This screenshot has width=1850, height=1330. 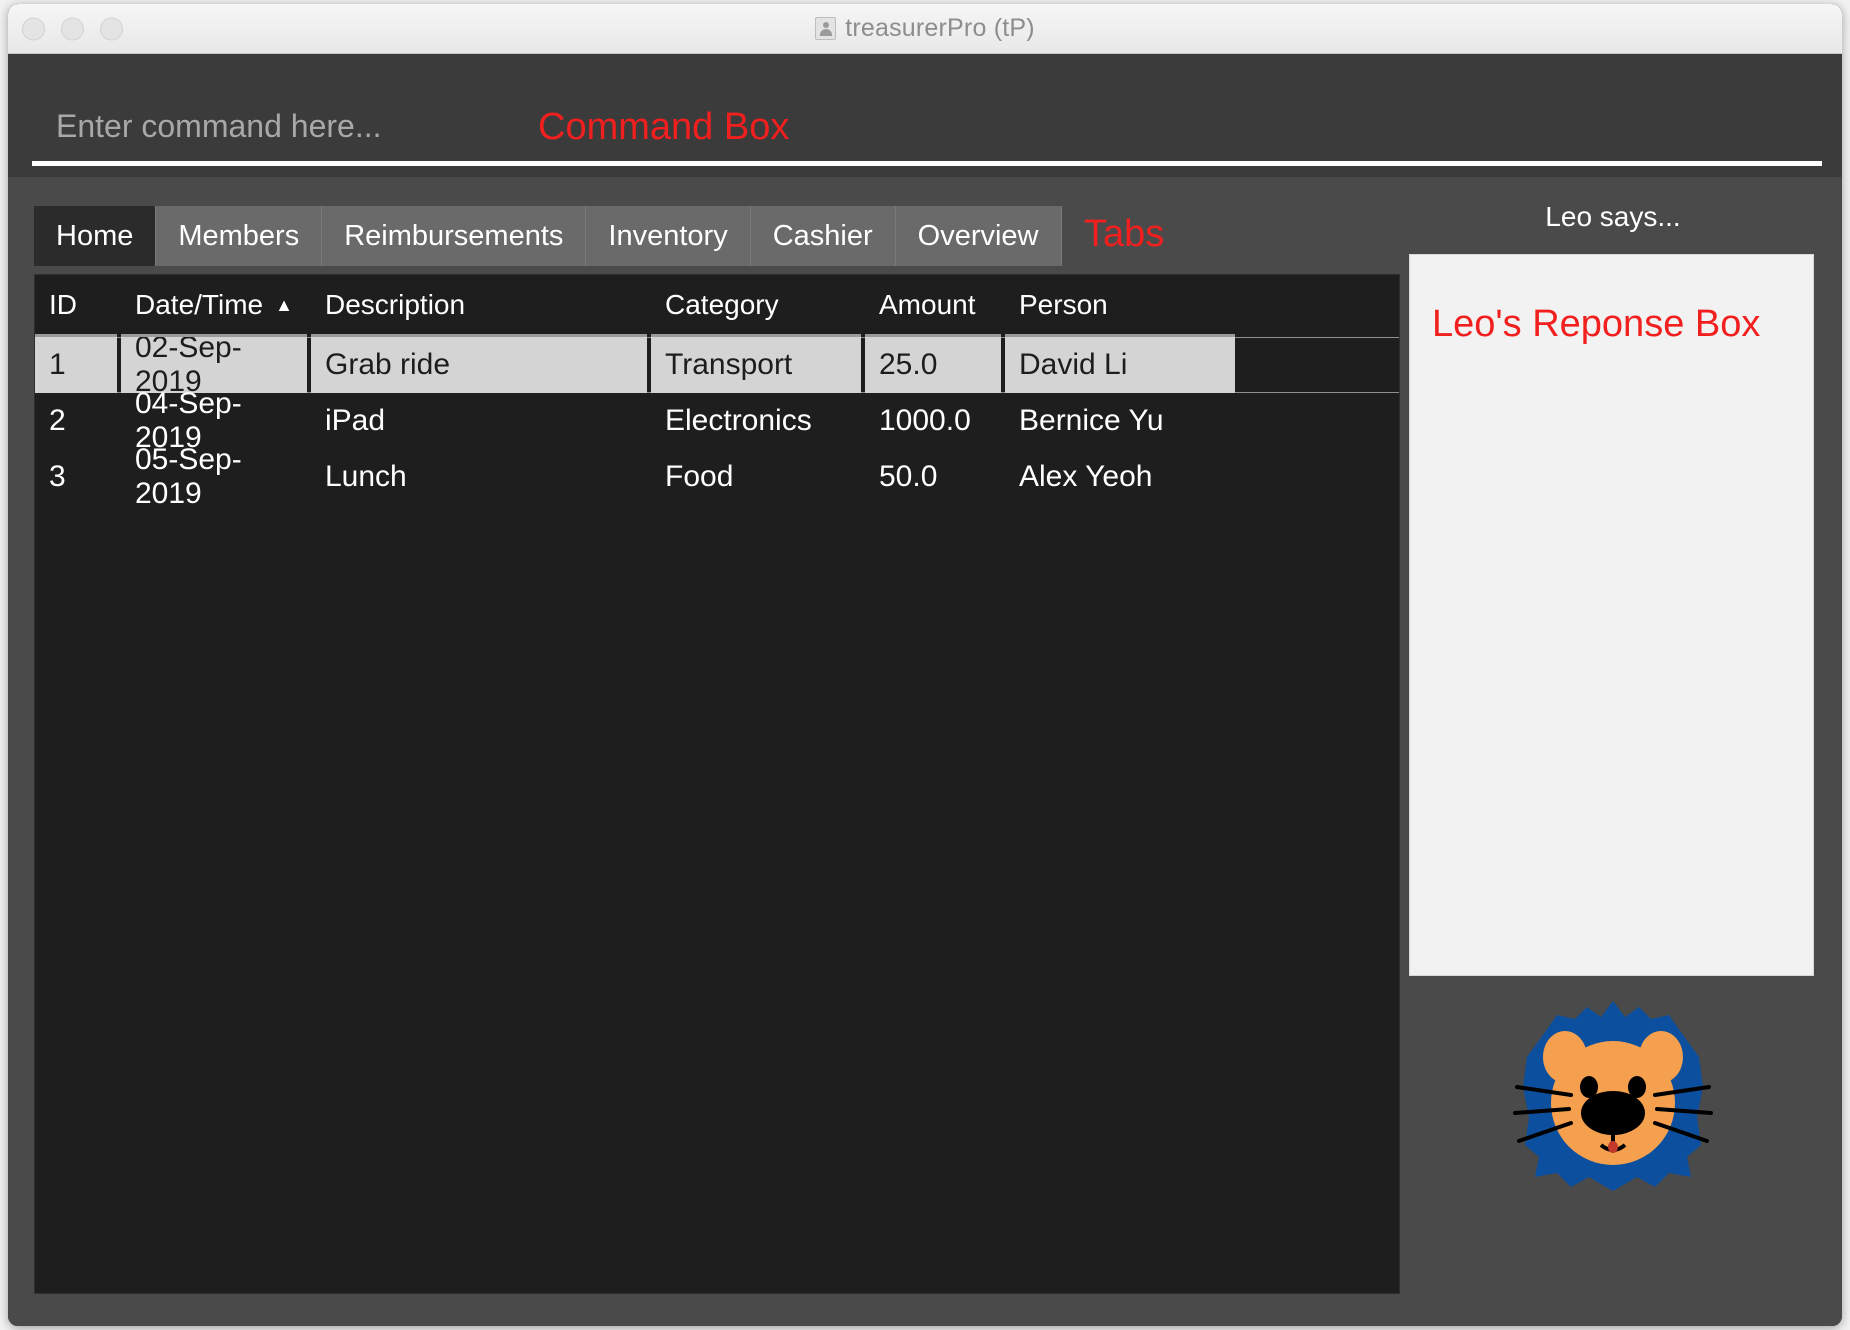 What do you see at coordinates (925, 114) in the screenshot?
I see `command-box: Enter command here... Command Box` at bounding box center [925, 114].